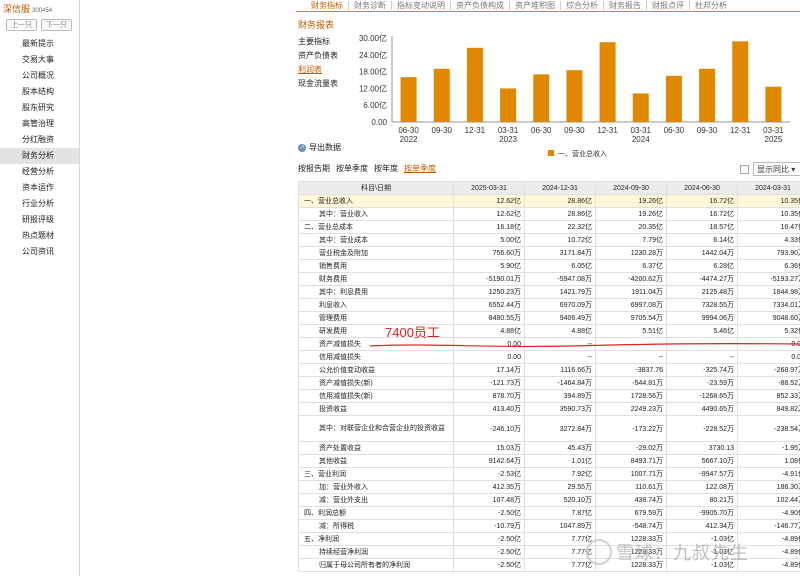 The width and height of the screenshot is (800, 576). What do you see at coordinates (489, 552) in the screenshot?
I see `cell-value: -2.50亿` at bounding box center [489, 552].